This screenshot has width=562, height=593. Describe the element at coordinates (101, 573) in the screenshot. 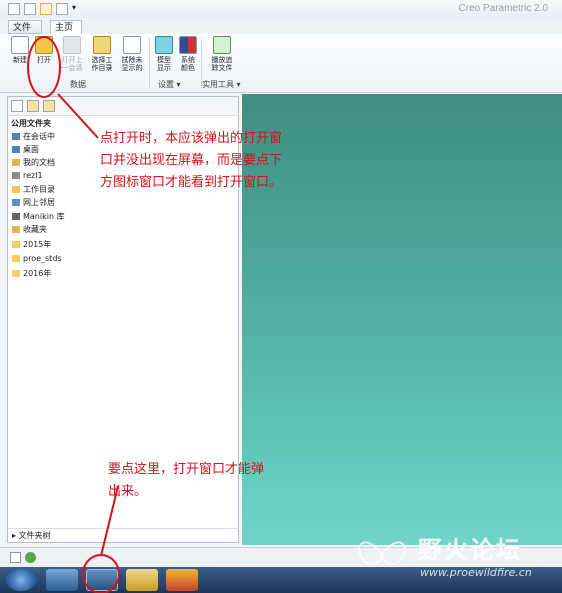

I see `taskbar-icon-highlight-circle` at that location.